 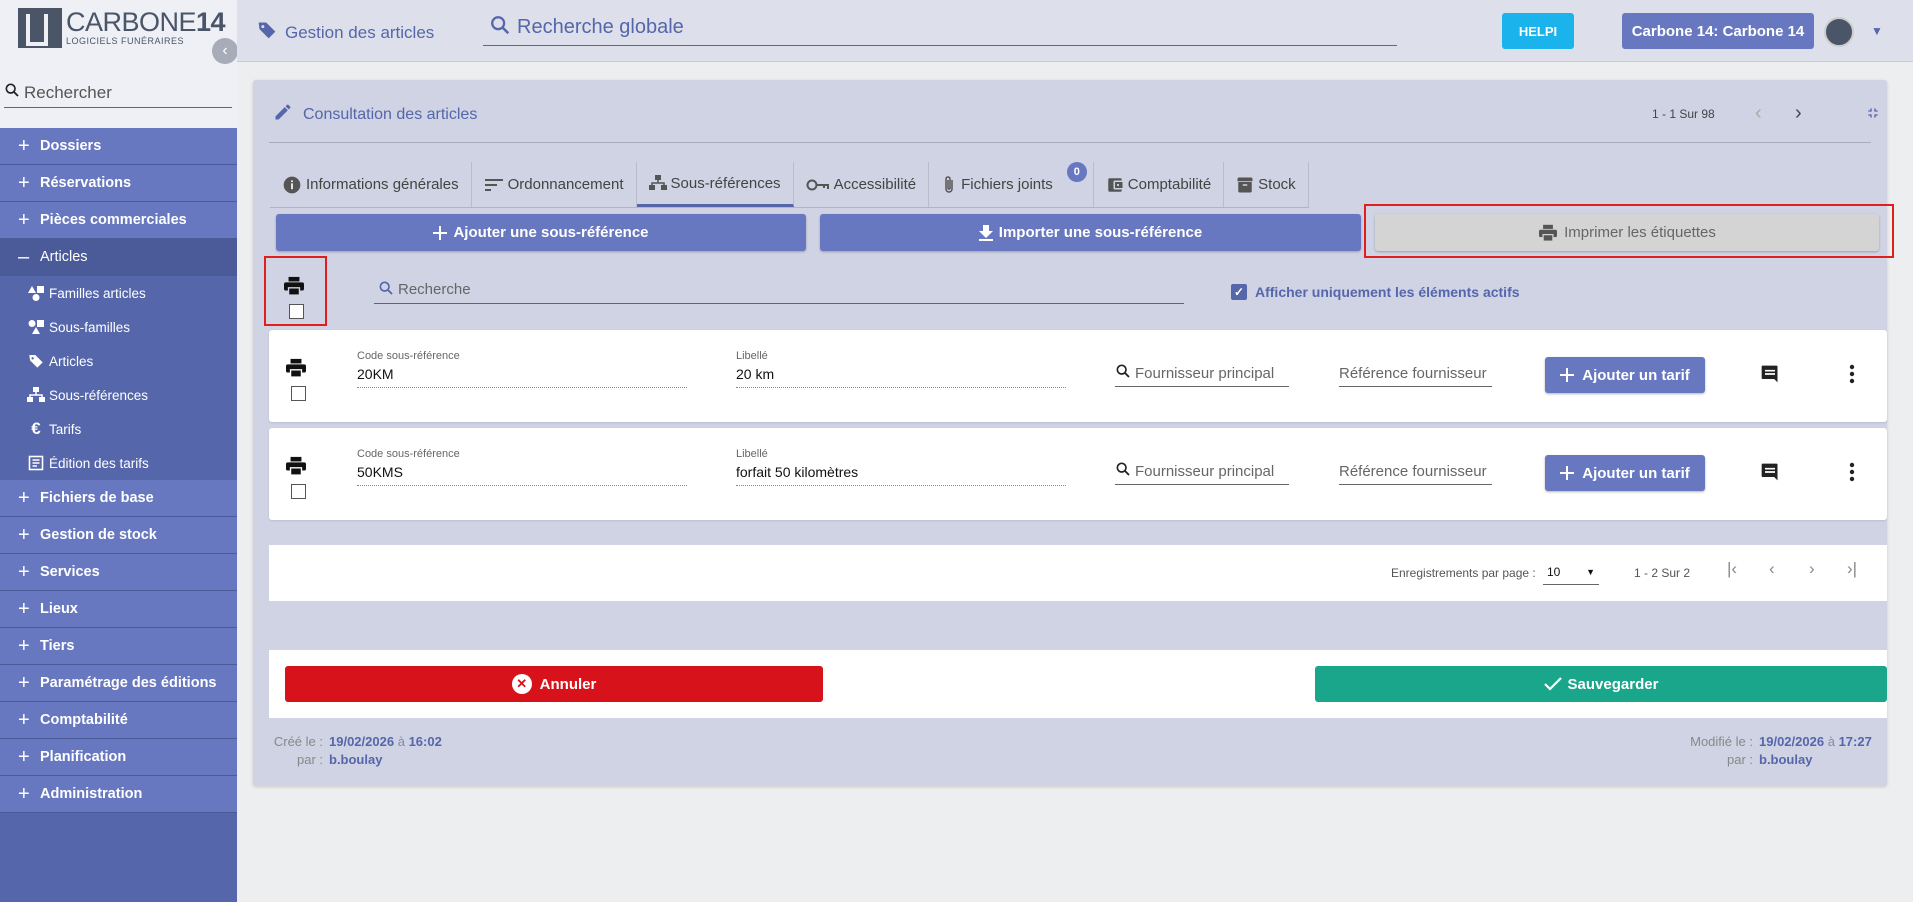 I want to click on cancel-button: ✕ Annuler, so click(x=554, y=684).